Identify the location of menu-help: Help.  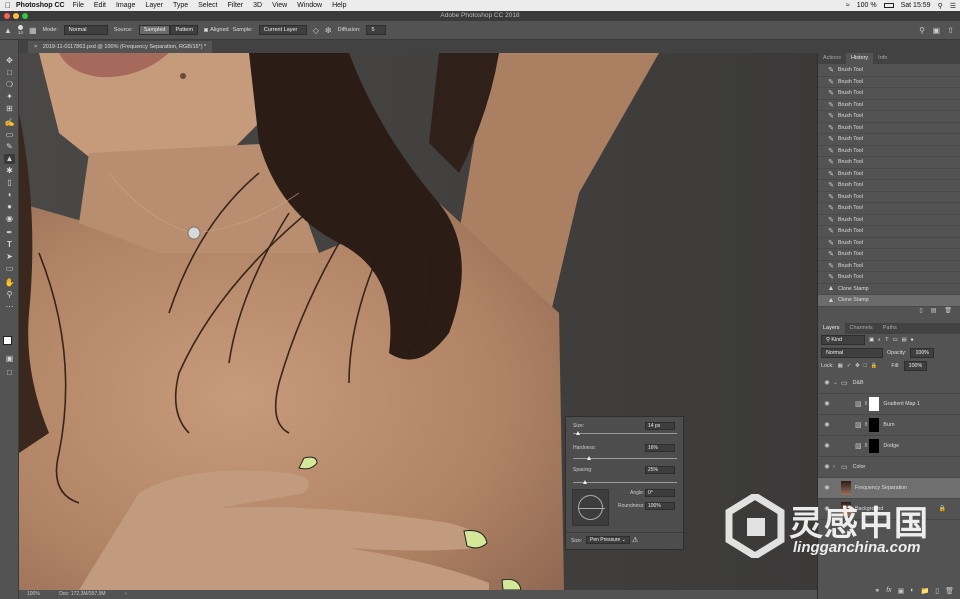
(339, 5).